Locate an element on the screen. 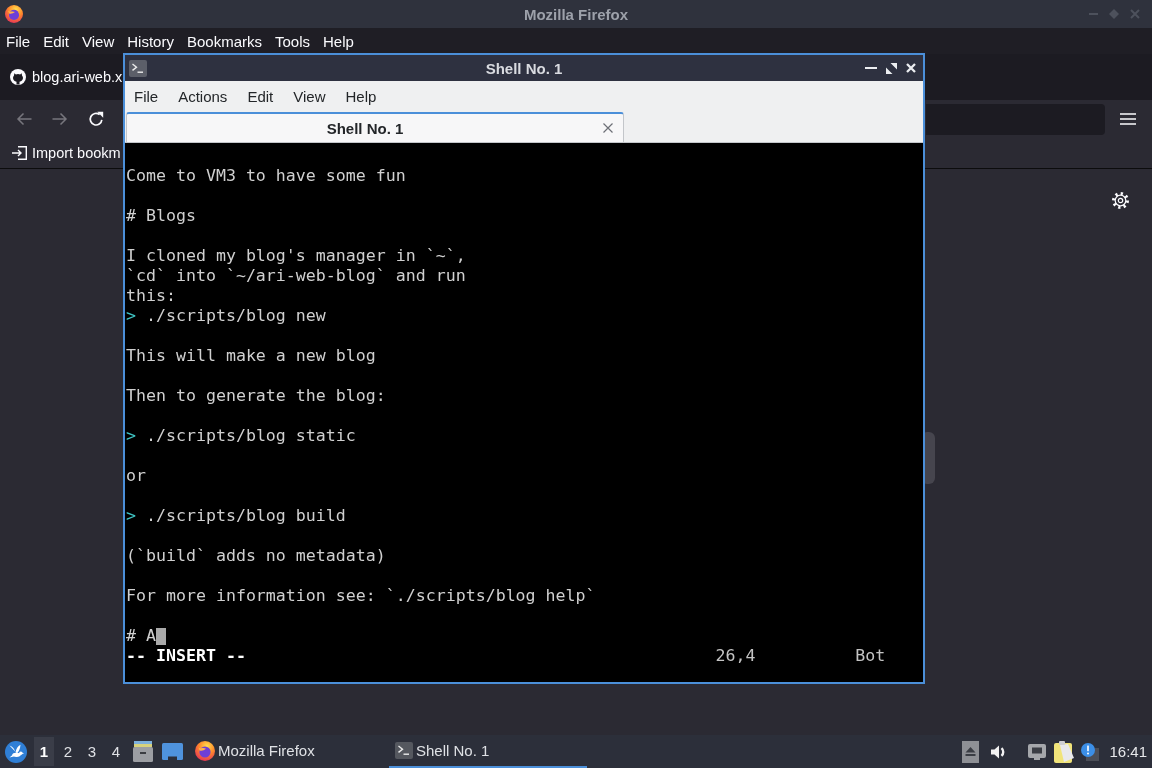 The image size is (1152, 768). eject-icon is located at coordinates (971, 751).